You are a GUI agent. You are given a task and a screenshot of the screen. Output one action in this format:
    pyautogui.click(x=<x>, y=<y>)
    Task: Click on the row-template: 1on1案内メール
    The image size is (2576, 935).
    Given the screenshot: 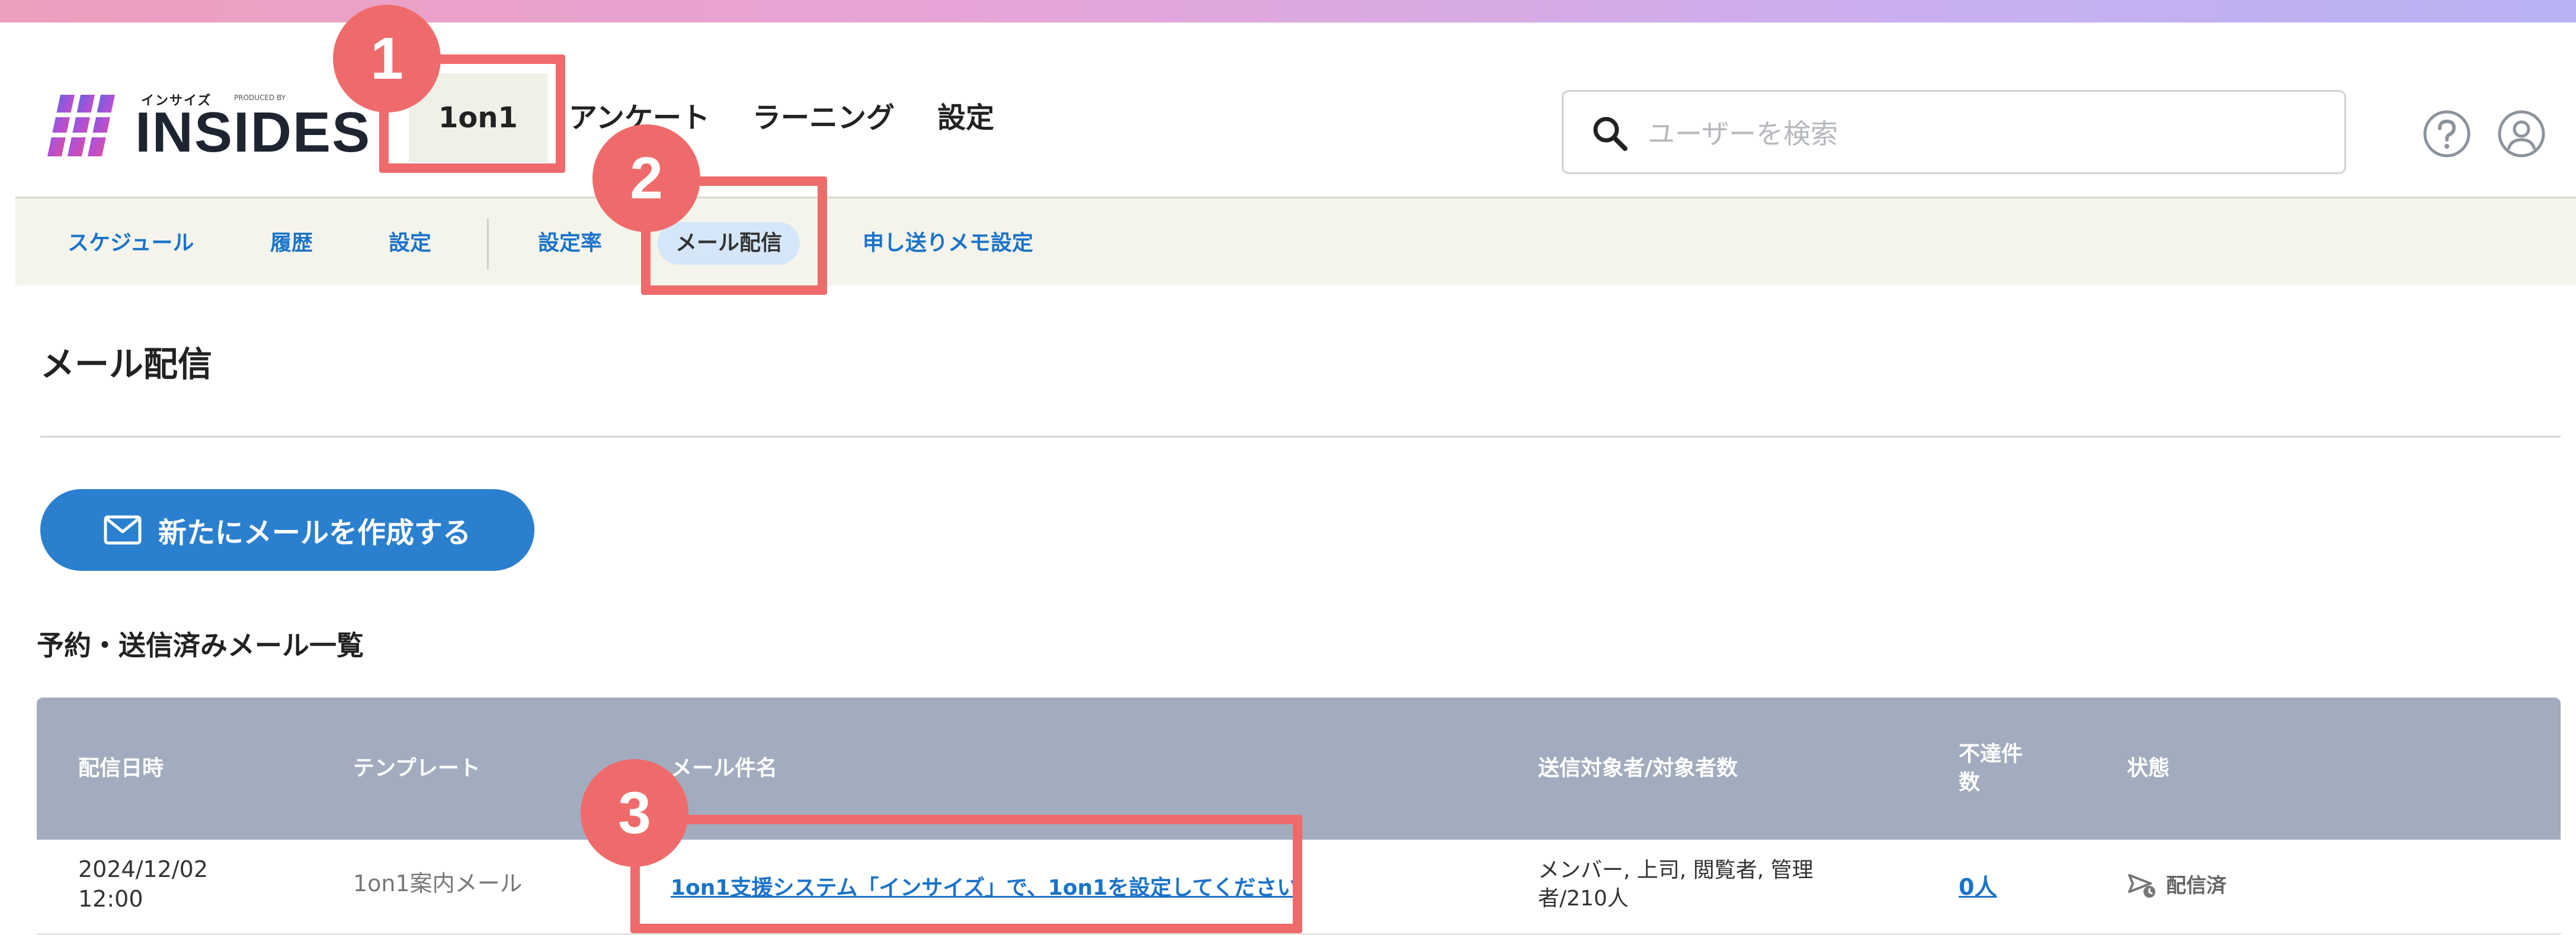 What is the action you would take?
    pyautogui.click(x=438, y=883)
    